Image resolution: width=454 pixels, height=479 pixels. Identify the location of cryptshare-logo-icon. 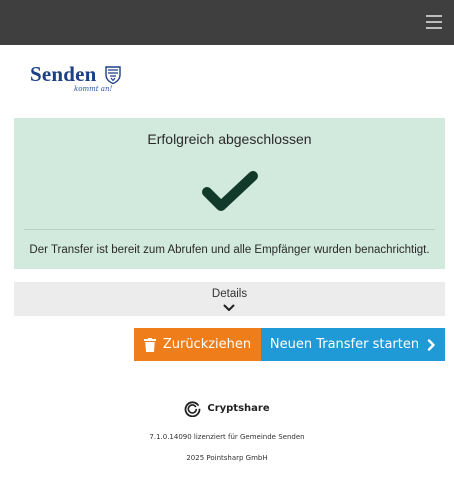
(192, 408).